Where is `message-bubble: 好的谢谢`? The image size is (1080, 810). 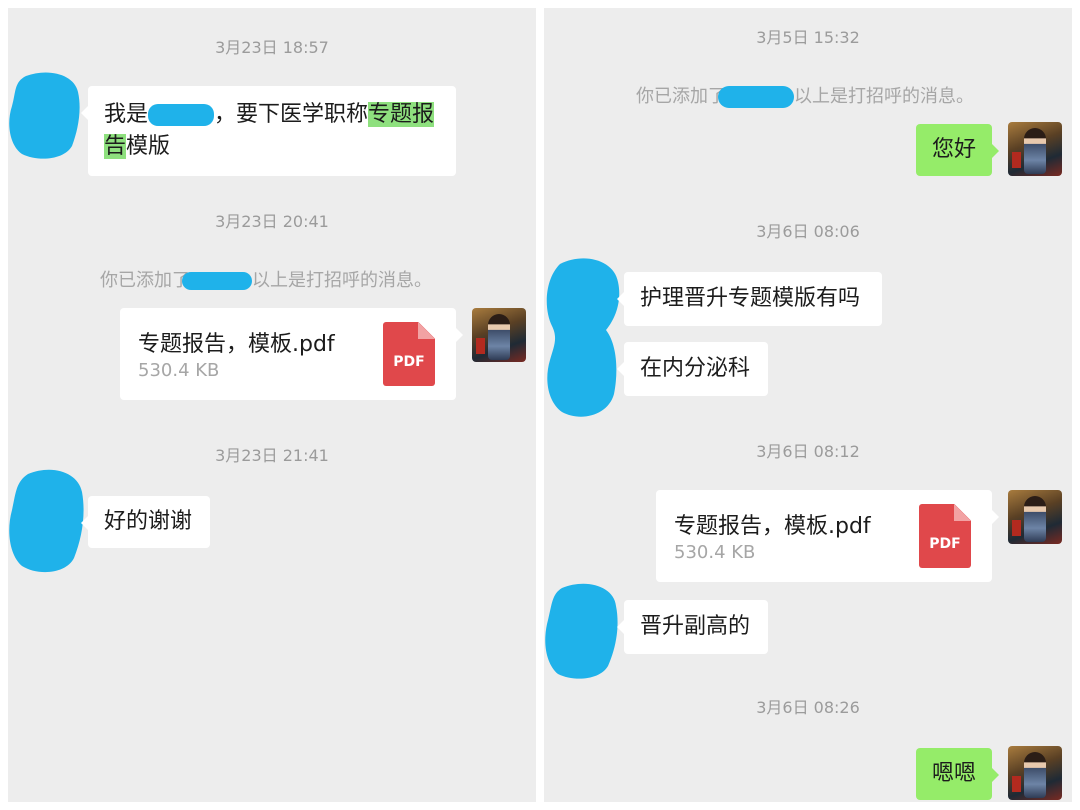
message-bubble: 好的谢谢 is located at coordinates (145, 522).